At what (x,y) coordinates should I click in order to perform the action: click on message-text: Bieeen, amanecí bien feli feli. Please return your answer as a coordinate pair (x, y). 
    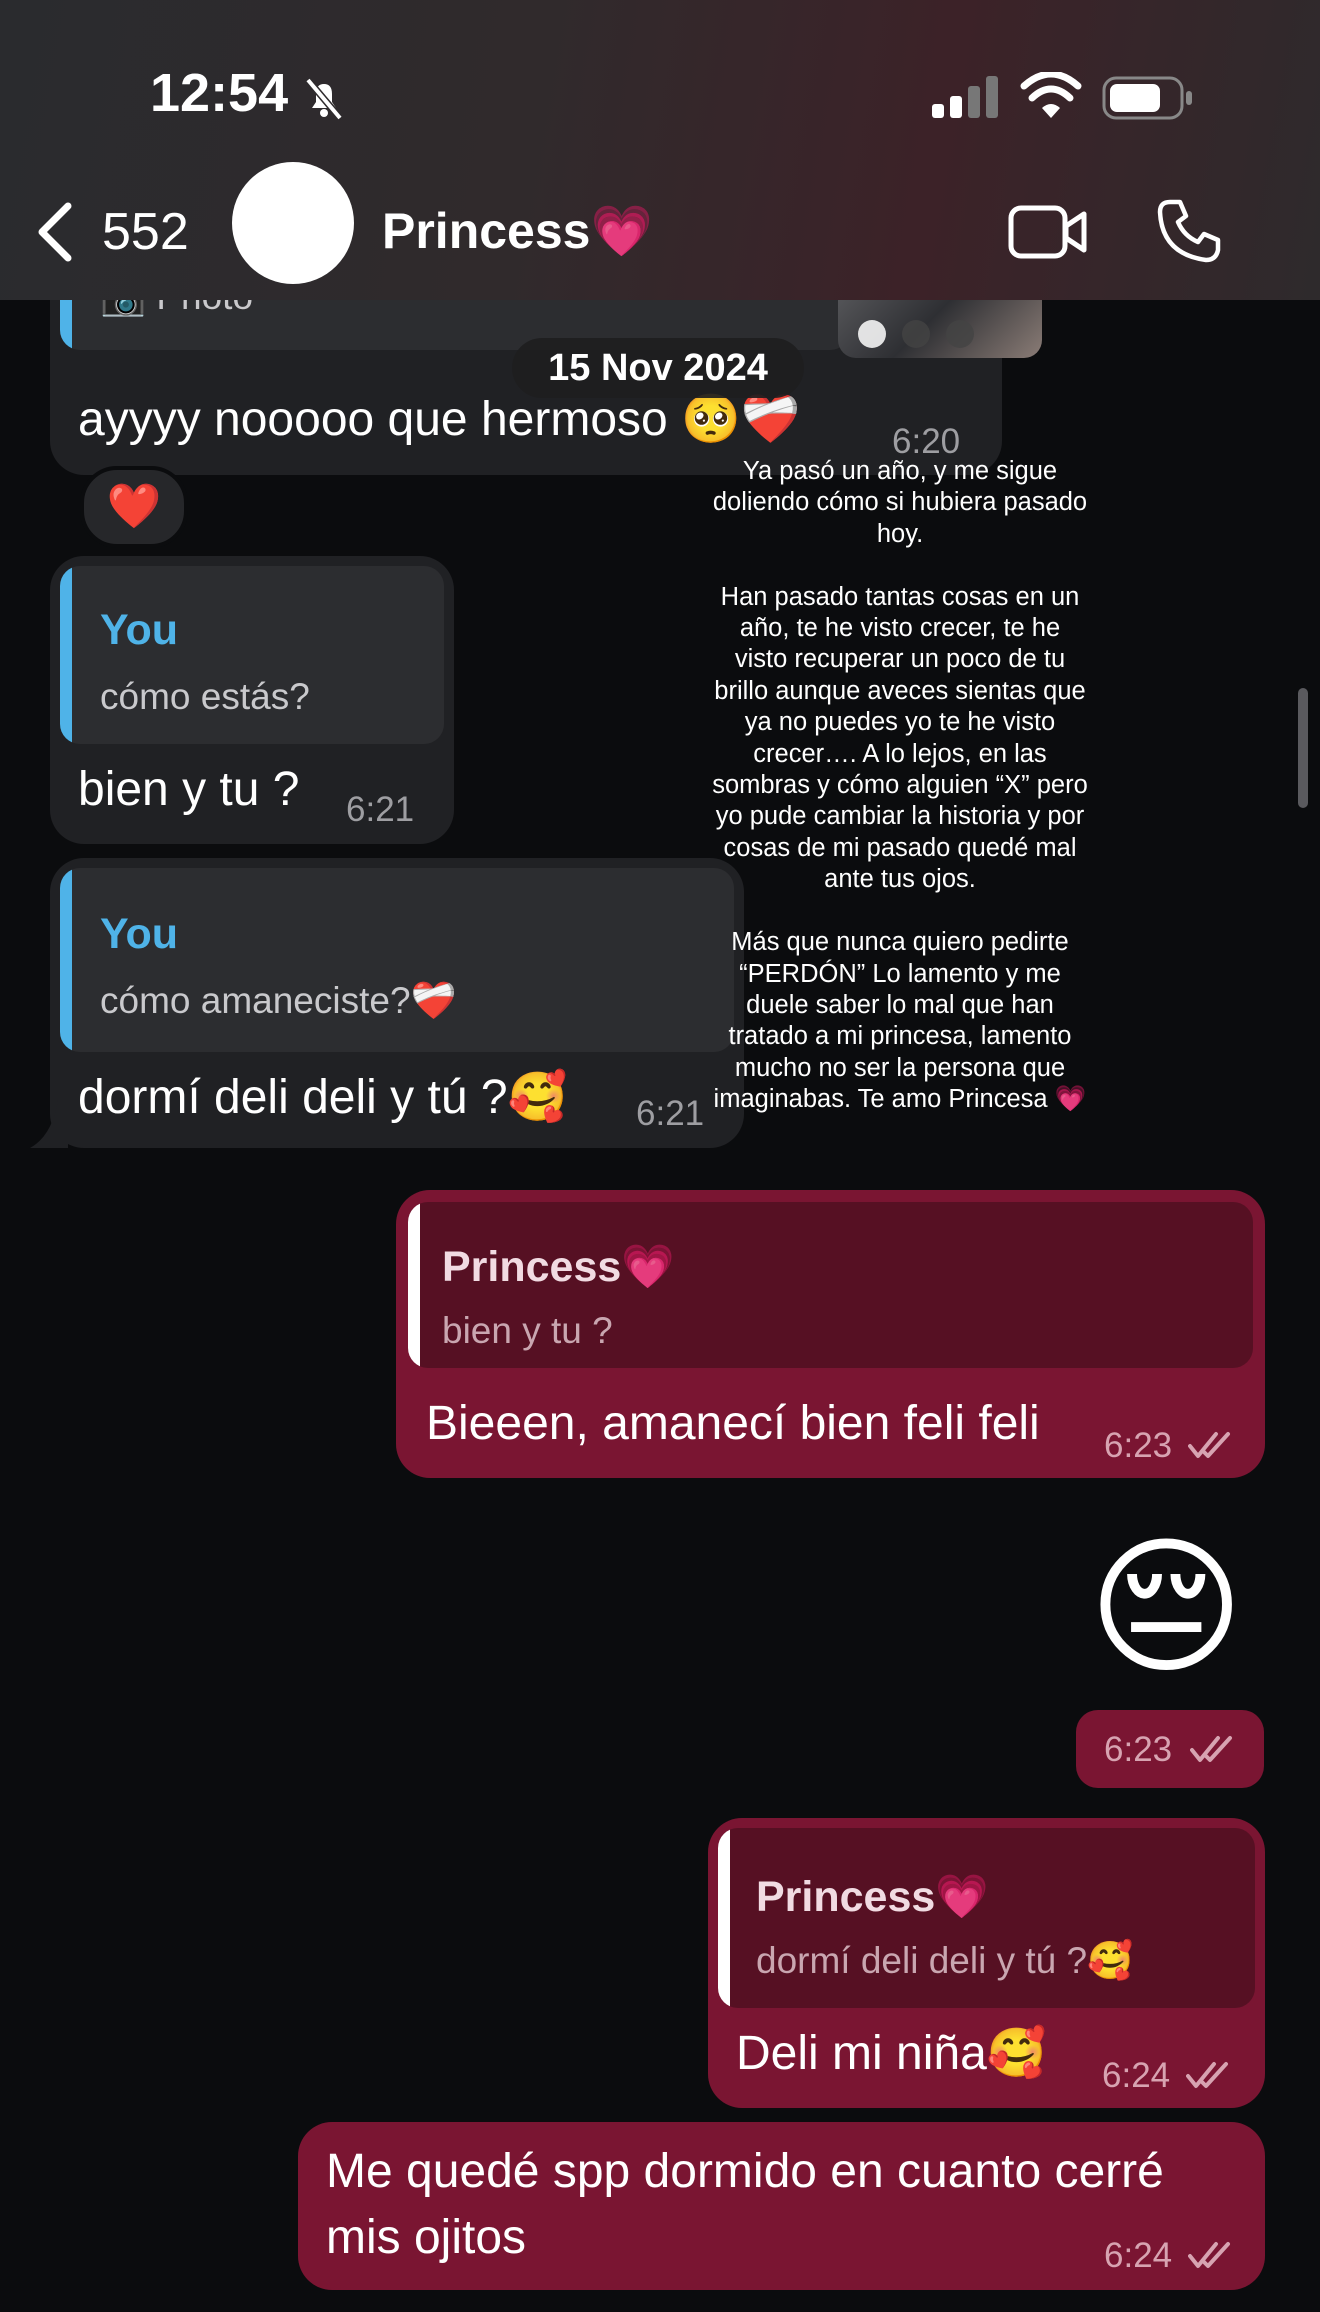
    Looking at the image, I should click on (733, 1423).